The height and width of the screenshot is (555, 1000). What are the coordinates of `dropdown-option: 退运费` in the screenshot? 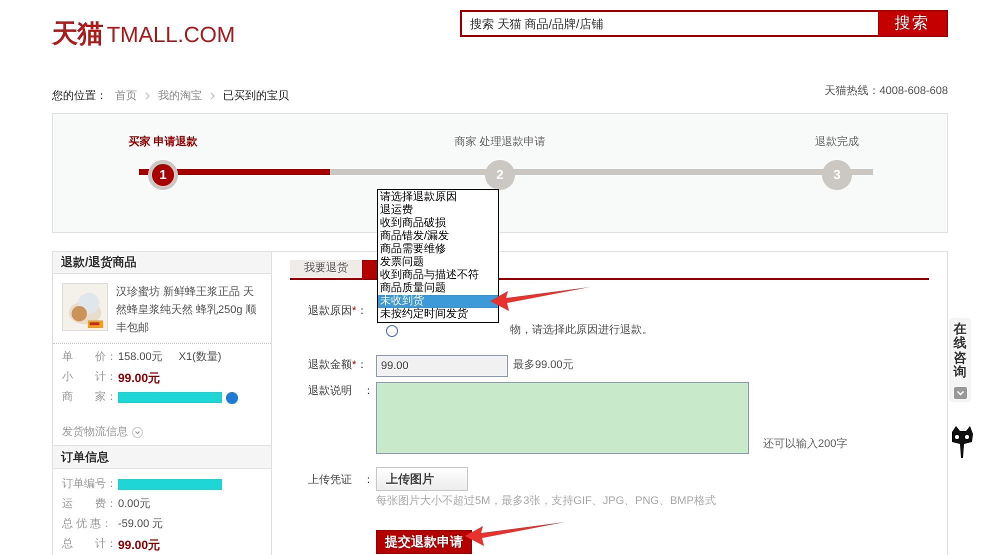 It's located at (438, 210).